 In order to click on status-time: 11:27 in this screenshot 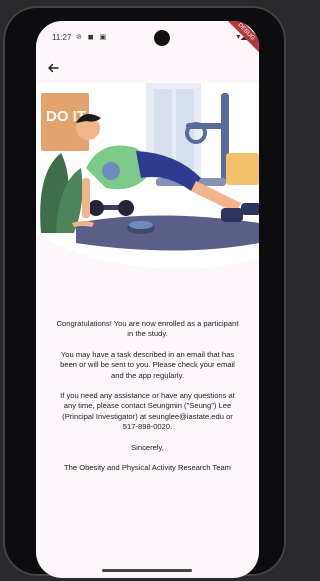, I will do `click(62, 37)`.